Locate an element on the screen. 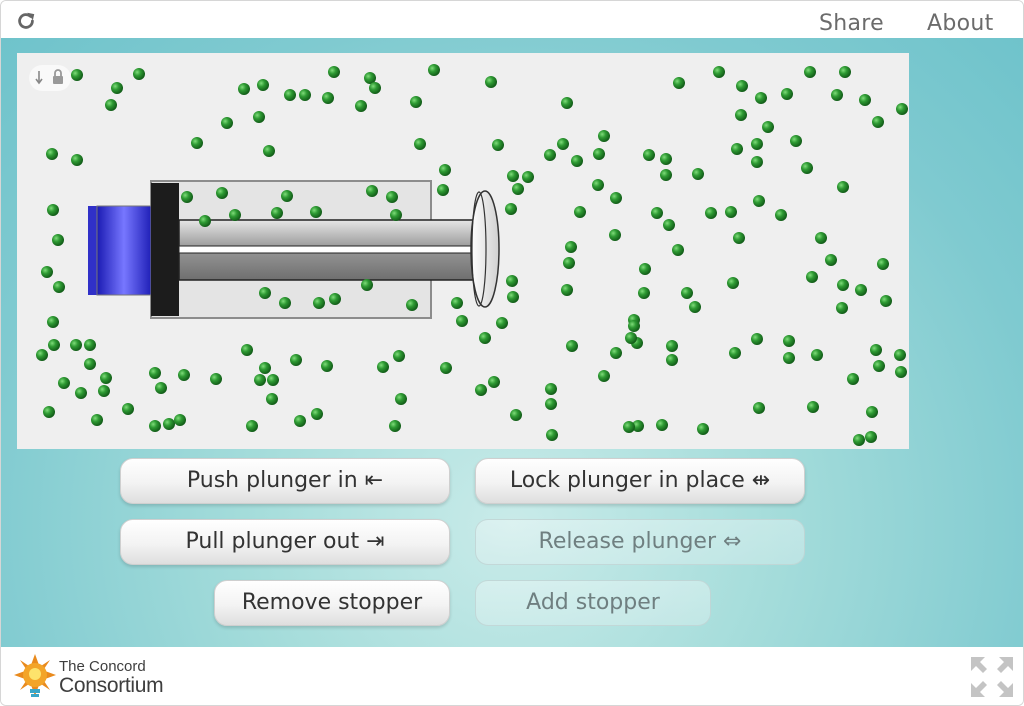  reload-icon is located at coordinates (26, 21).